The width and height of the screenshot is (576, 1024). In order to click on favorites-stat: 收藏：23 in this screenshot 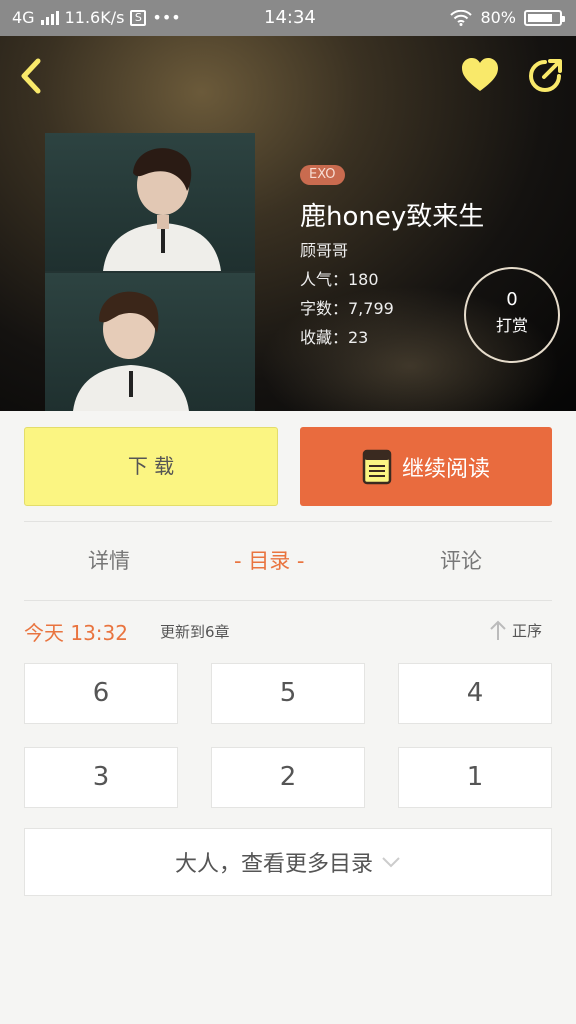, I will do `click(334, 337)`.